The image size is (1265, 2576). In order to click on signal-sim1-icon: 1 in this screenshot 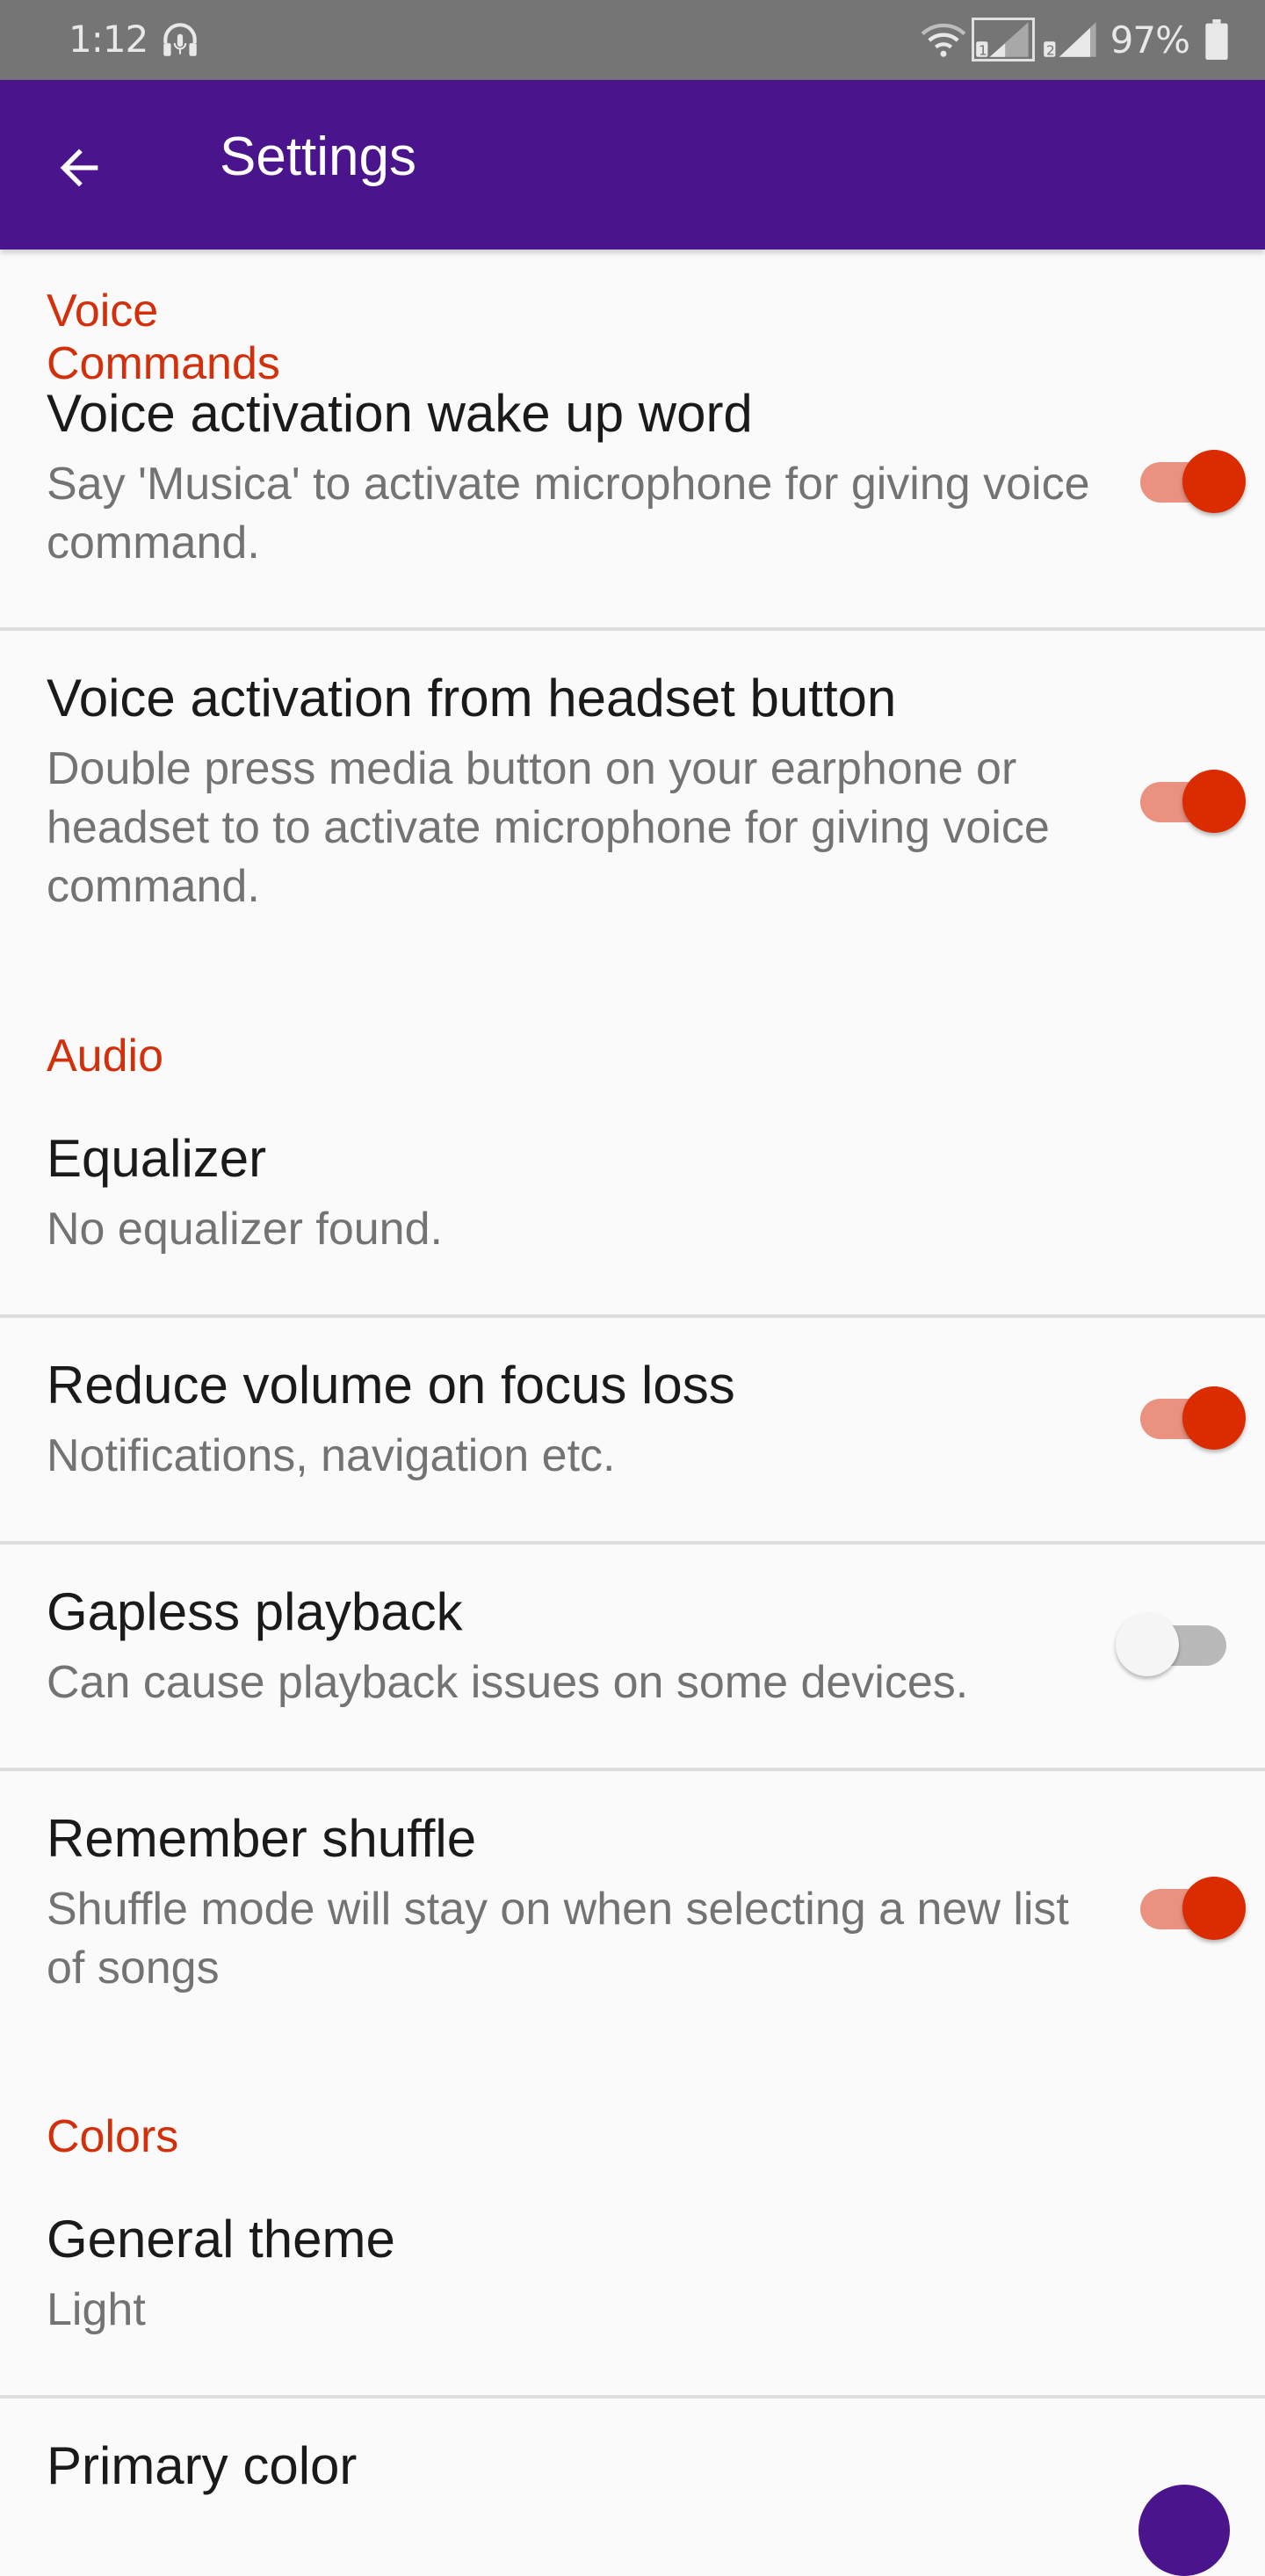, I will do `click(1003, 40)`.